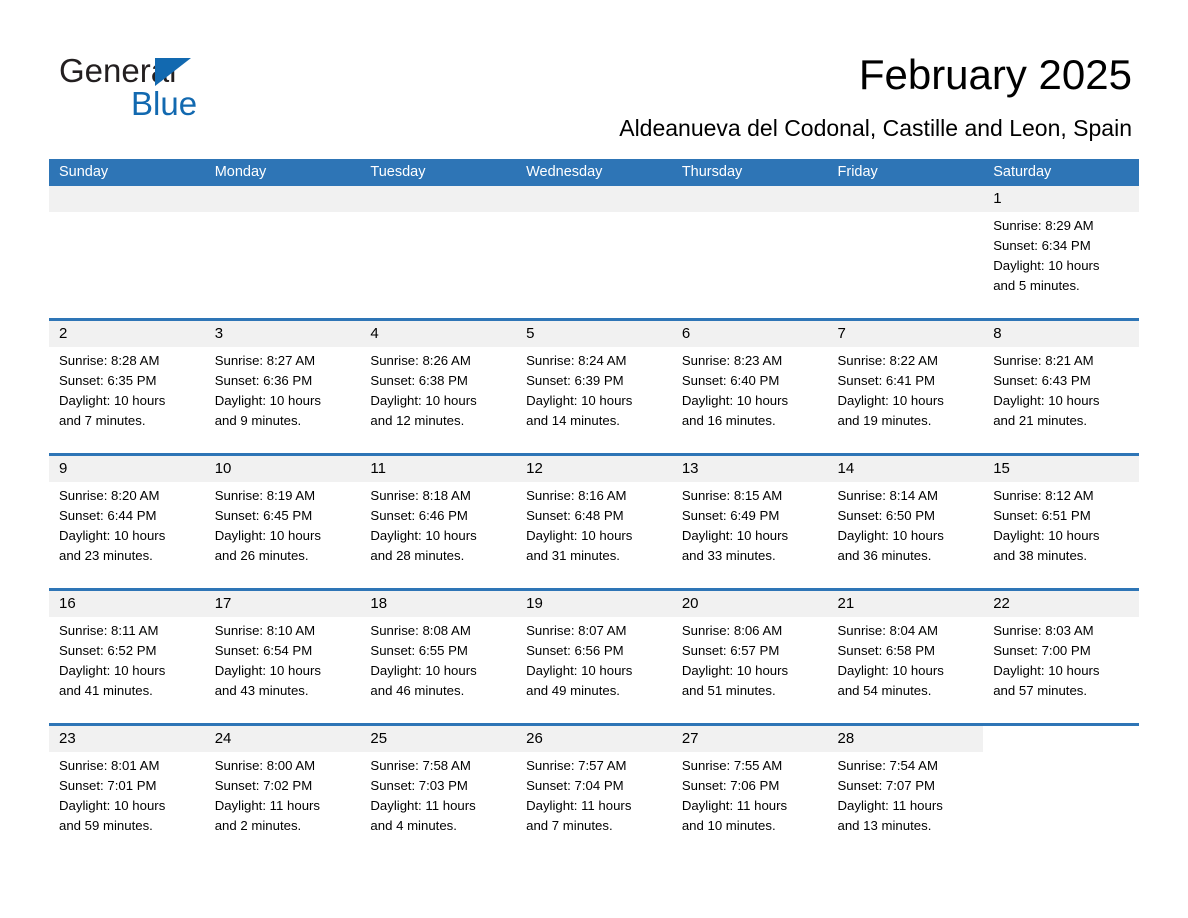 This screenshot has height=918, width=1188. What do you see at coordinates (265, 360) in the screenshot?
I see `sunrise-text: Sunrise: 8:27 AM` at bounding box center [265, 360].